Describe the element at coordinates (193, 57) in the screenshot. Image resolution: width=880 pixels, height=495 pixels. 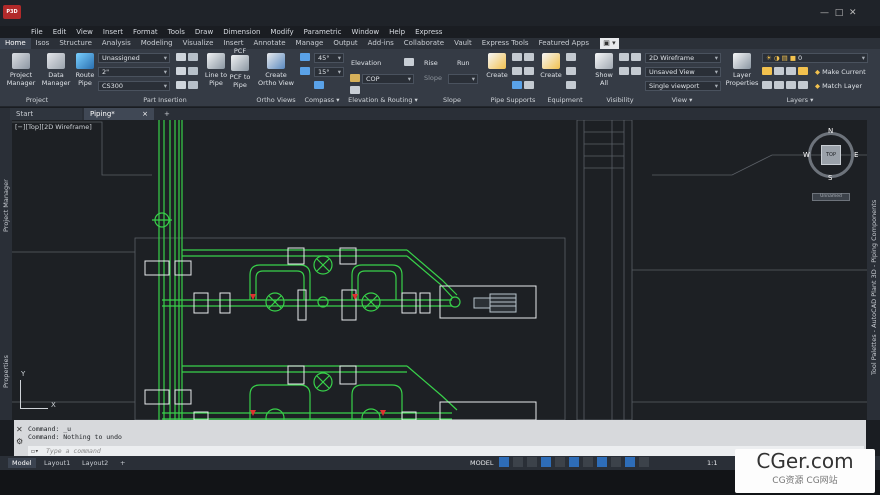
I see `elbow-icon` at that location.